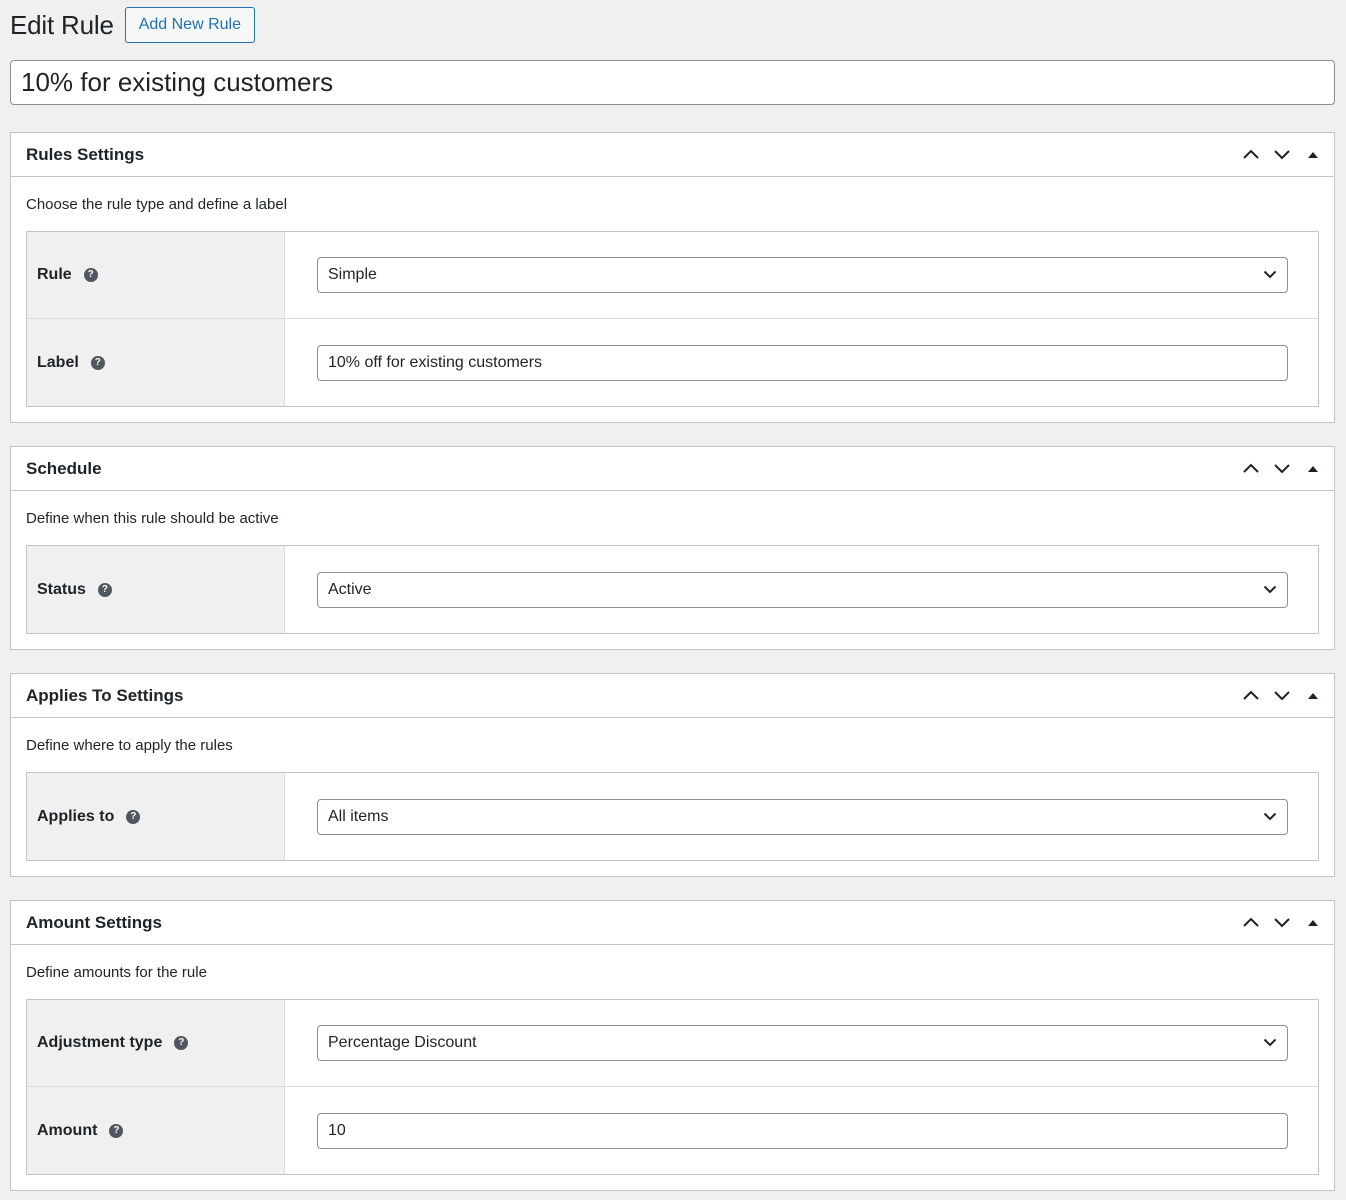 The image size is (1346, 1200). What do you see at coordinates (352, 274) in the screenshot?
I see `select-value: Simple` at bounding box center [352, 274].